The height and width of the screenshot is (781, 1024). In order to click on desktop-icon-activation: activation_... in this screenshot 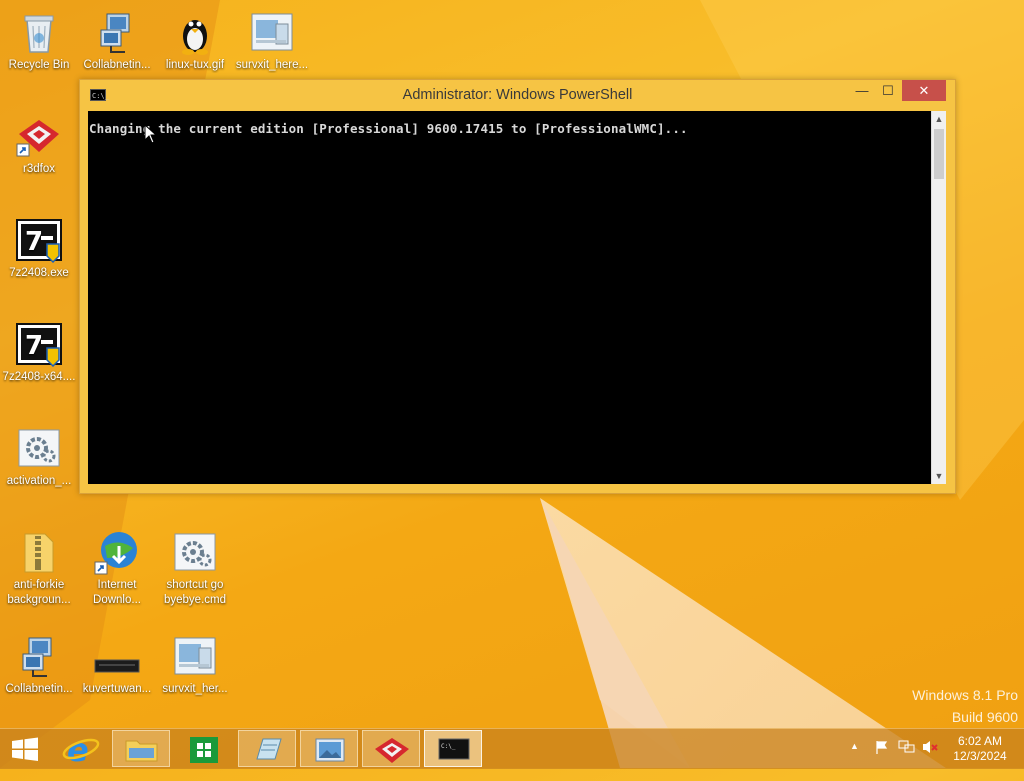, I will do `click(39, 456)`.